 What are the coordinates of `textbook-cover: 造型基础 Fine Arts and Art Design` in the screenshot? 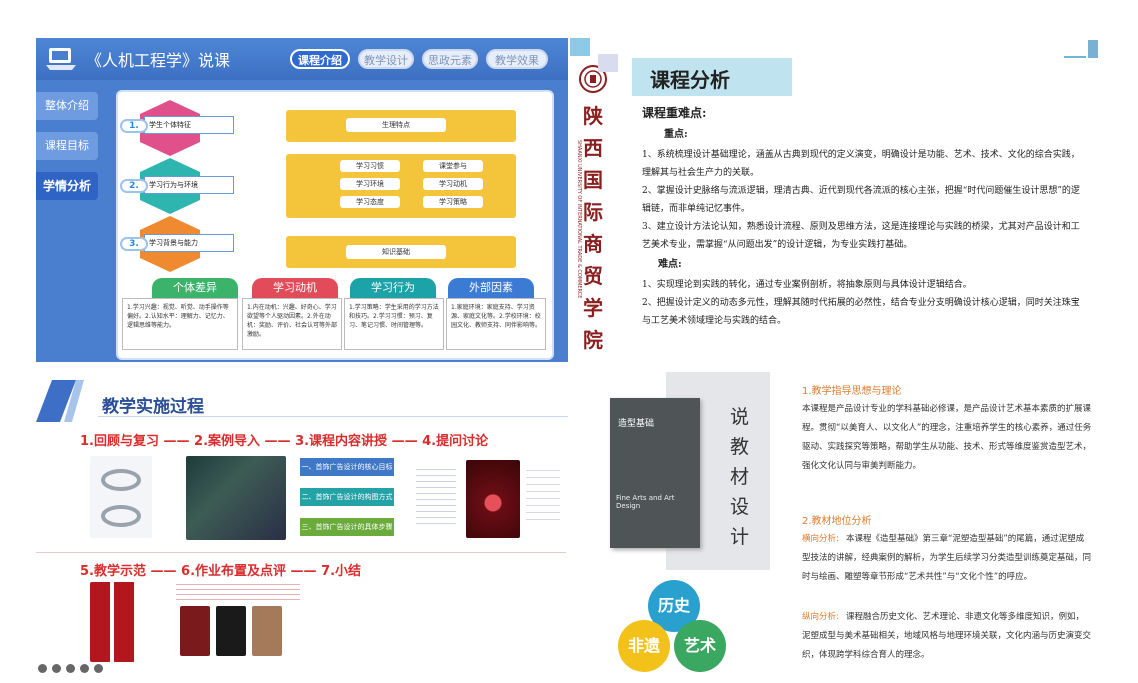 It's located at (655, 473).